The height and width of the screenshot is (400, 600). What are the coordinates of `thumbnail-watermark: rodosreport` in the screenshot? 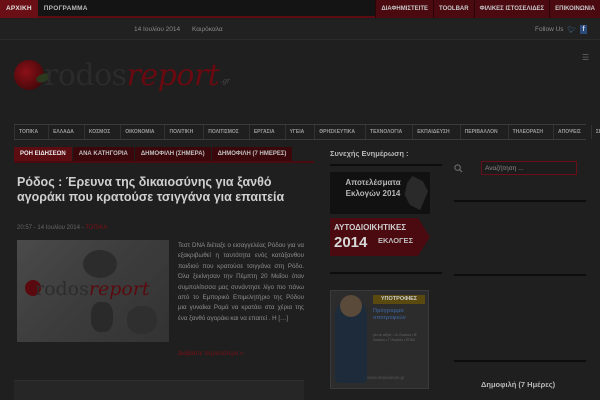 It's located at (92, 289).